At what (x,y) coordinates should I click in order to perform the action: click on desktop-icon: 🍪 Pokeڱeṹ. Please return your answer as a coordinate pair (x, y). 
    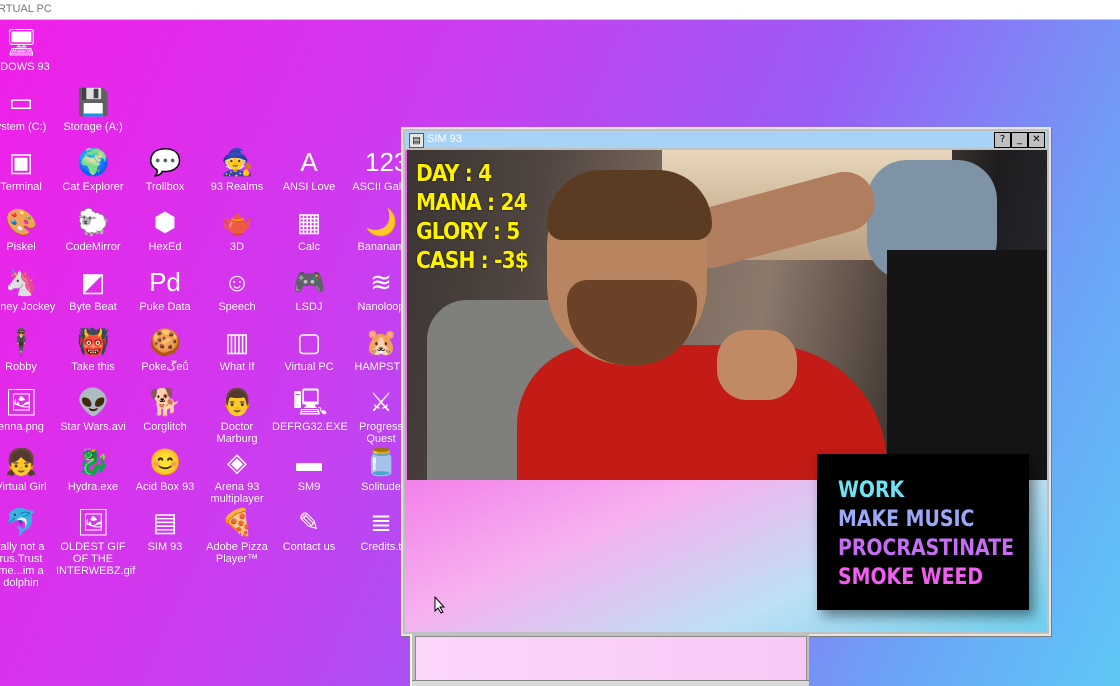
    Looking at the image, I should click on (165, 349).